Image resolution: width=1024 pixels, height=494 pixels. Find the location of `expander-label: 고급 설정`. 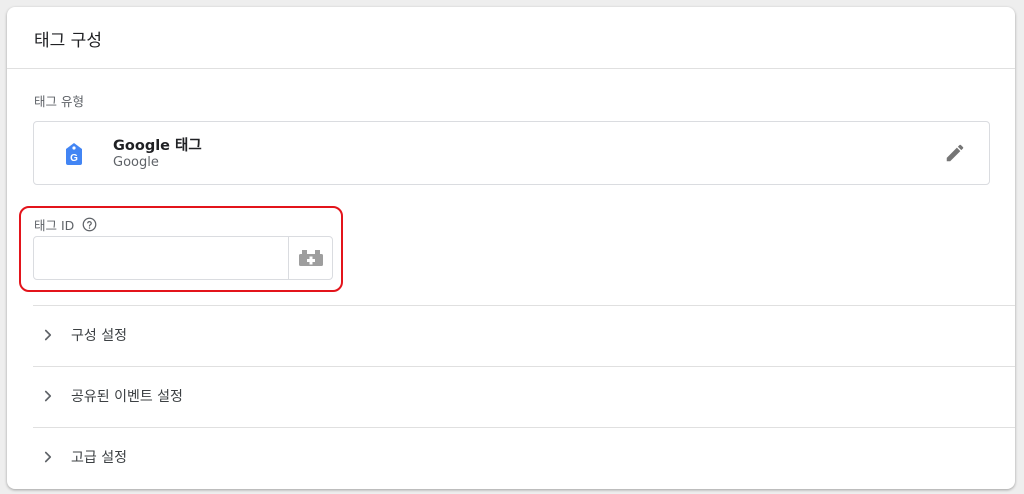

expander-label: 고급 설정 is located at coordinates (99, 458).